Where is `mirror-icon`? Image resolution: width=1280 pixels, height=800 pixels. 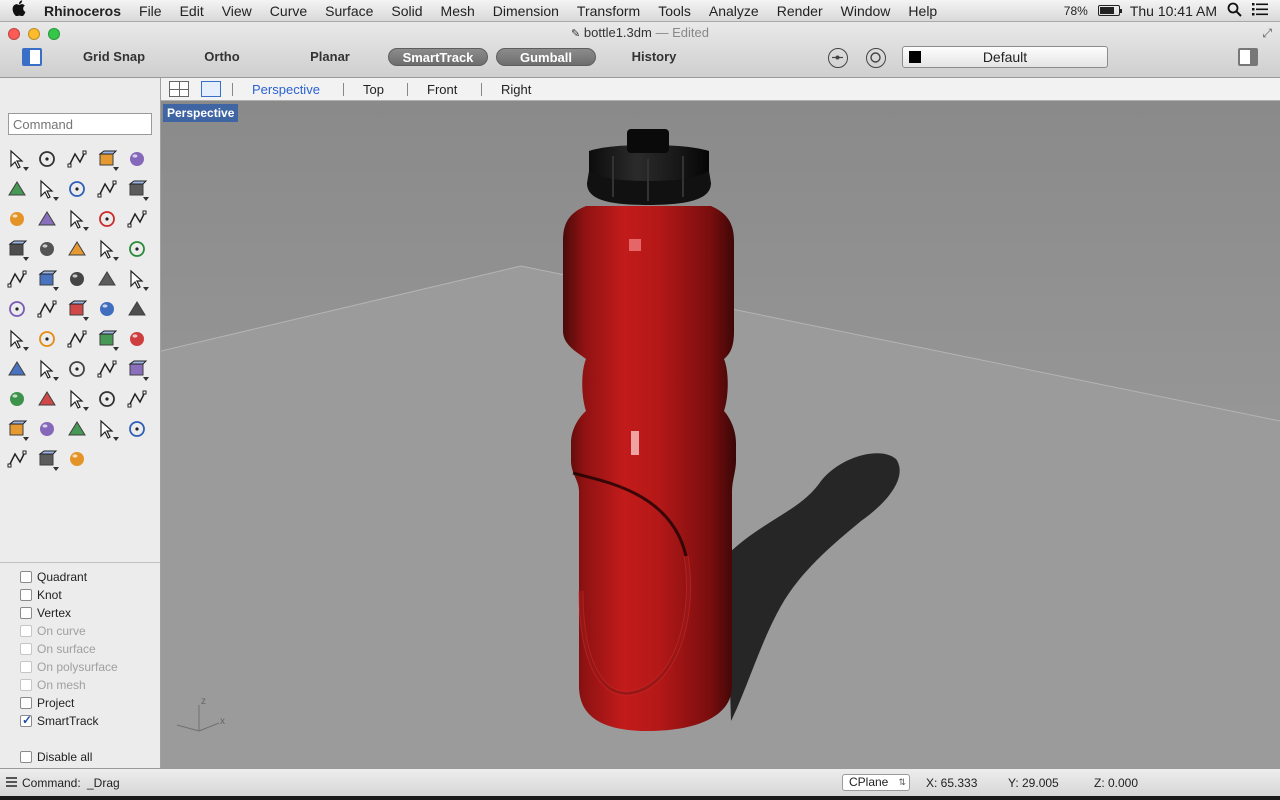
mirror-icon is located at coordinates (77, 309).